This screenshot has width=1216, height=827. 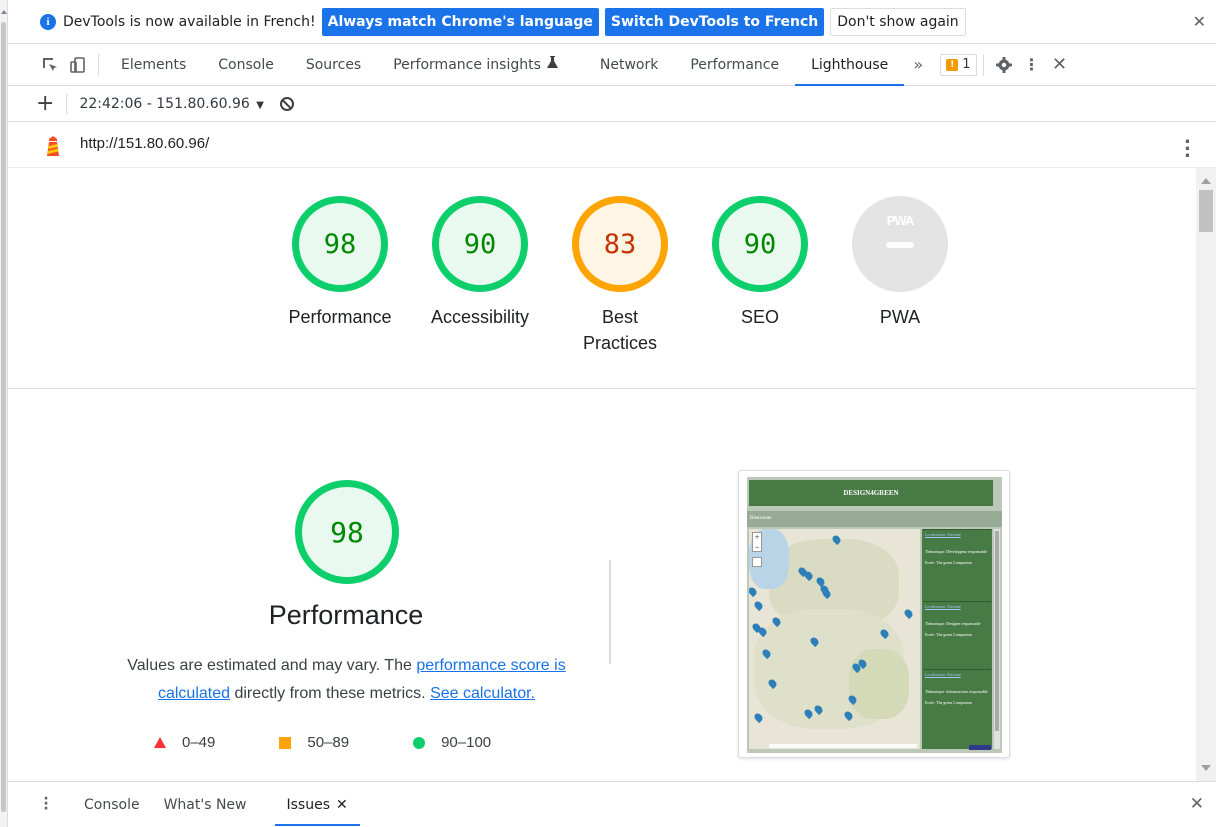 What do you see at coordinates (1206, 211) in the screenshot?
I see `scroll-thumb` at bounding box center [1206, 211].